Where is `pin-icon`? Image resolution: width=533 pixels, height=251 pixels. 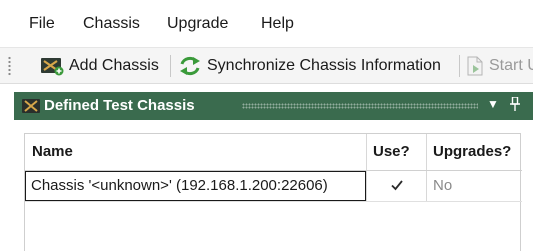
pin-icon is located at coordinates (515, 105).